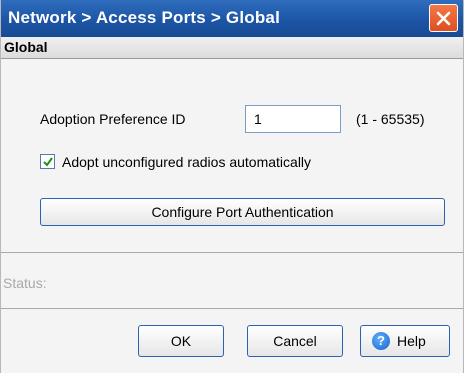 This screenshot has height=373, width=470. Describe the element at coordinates (293, 119) in the screenshot. I see `adoption-preference-input` at that location.